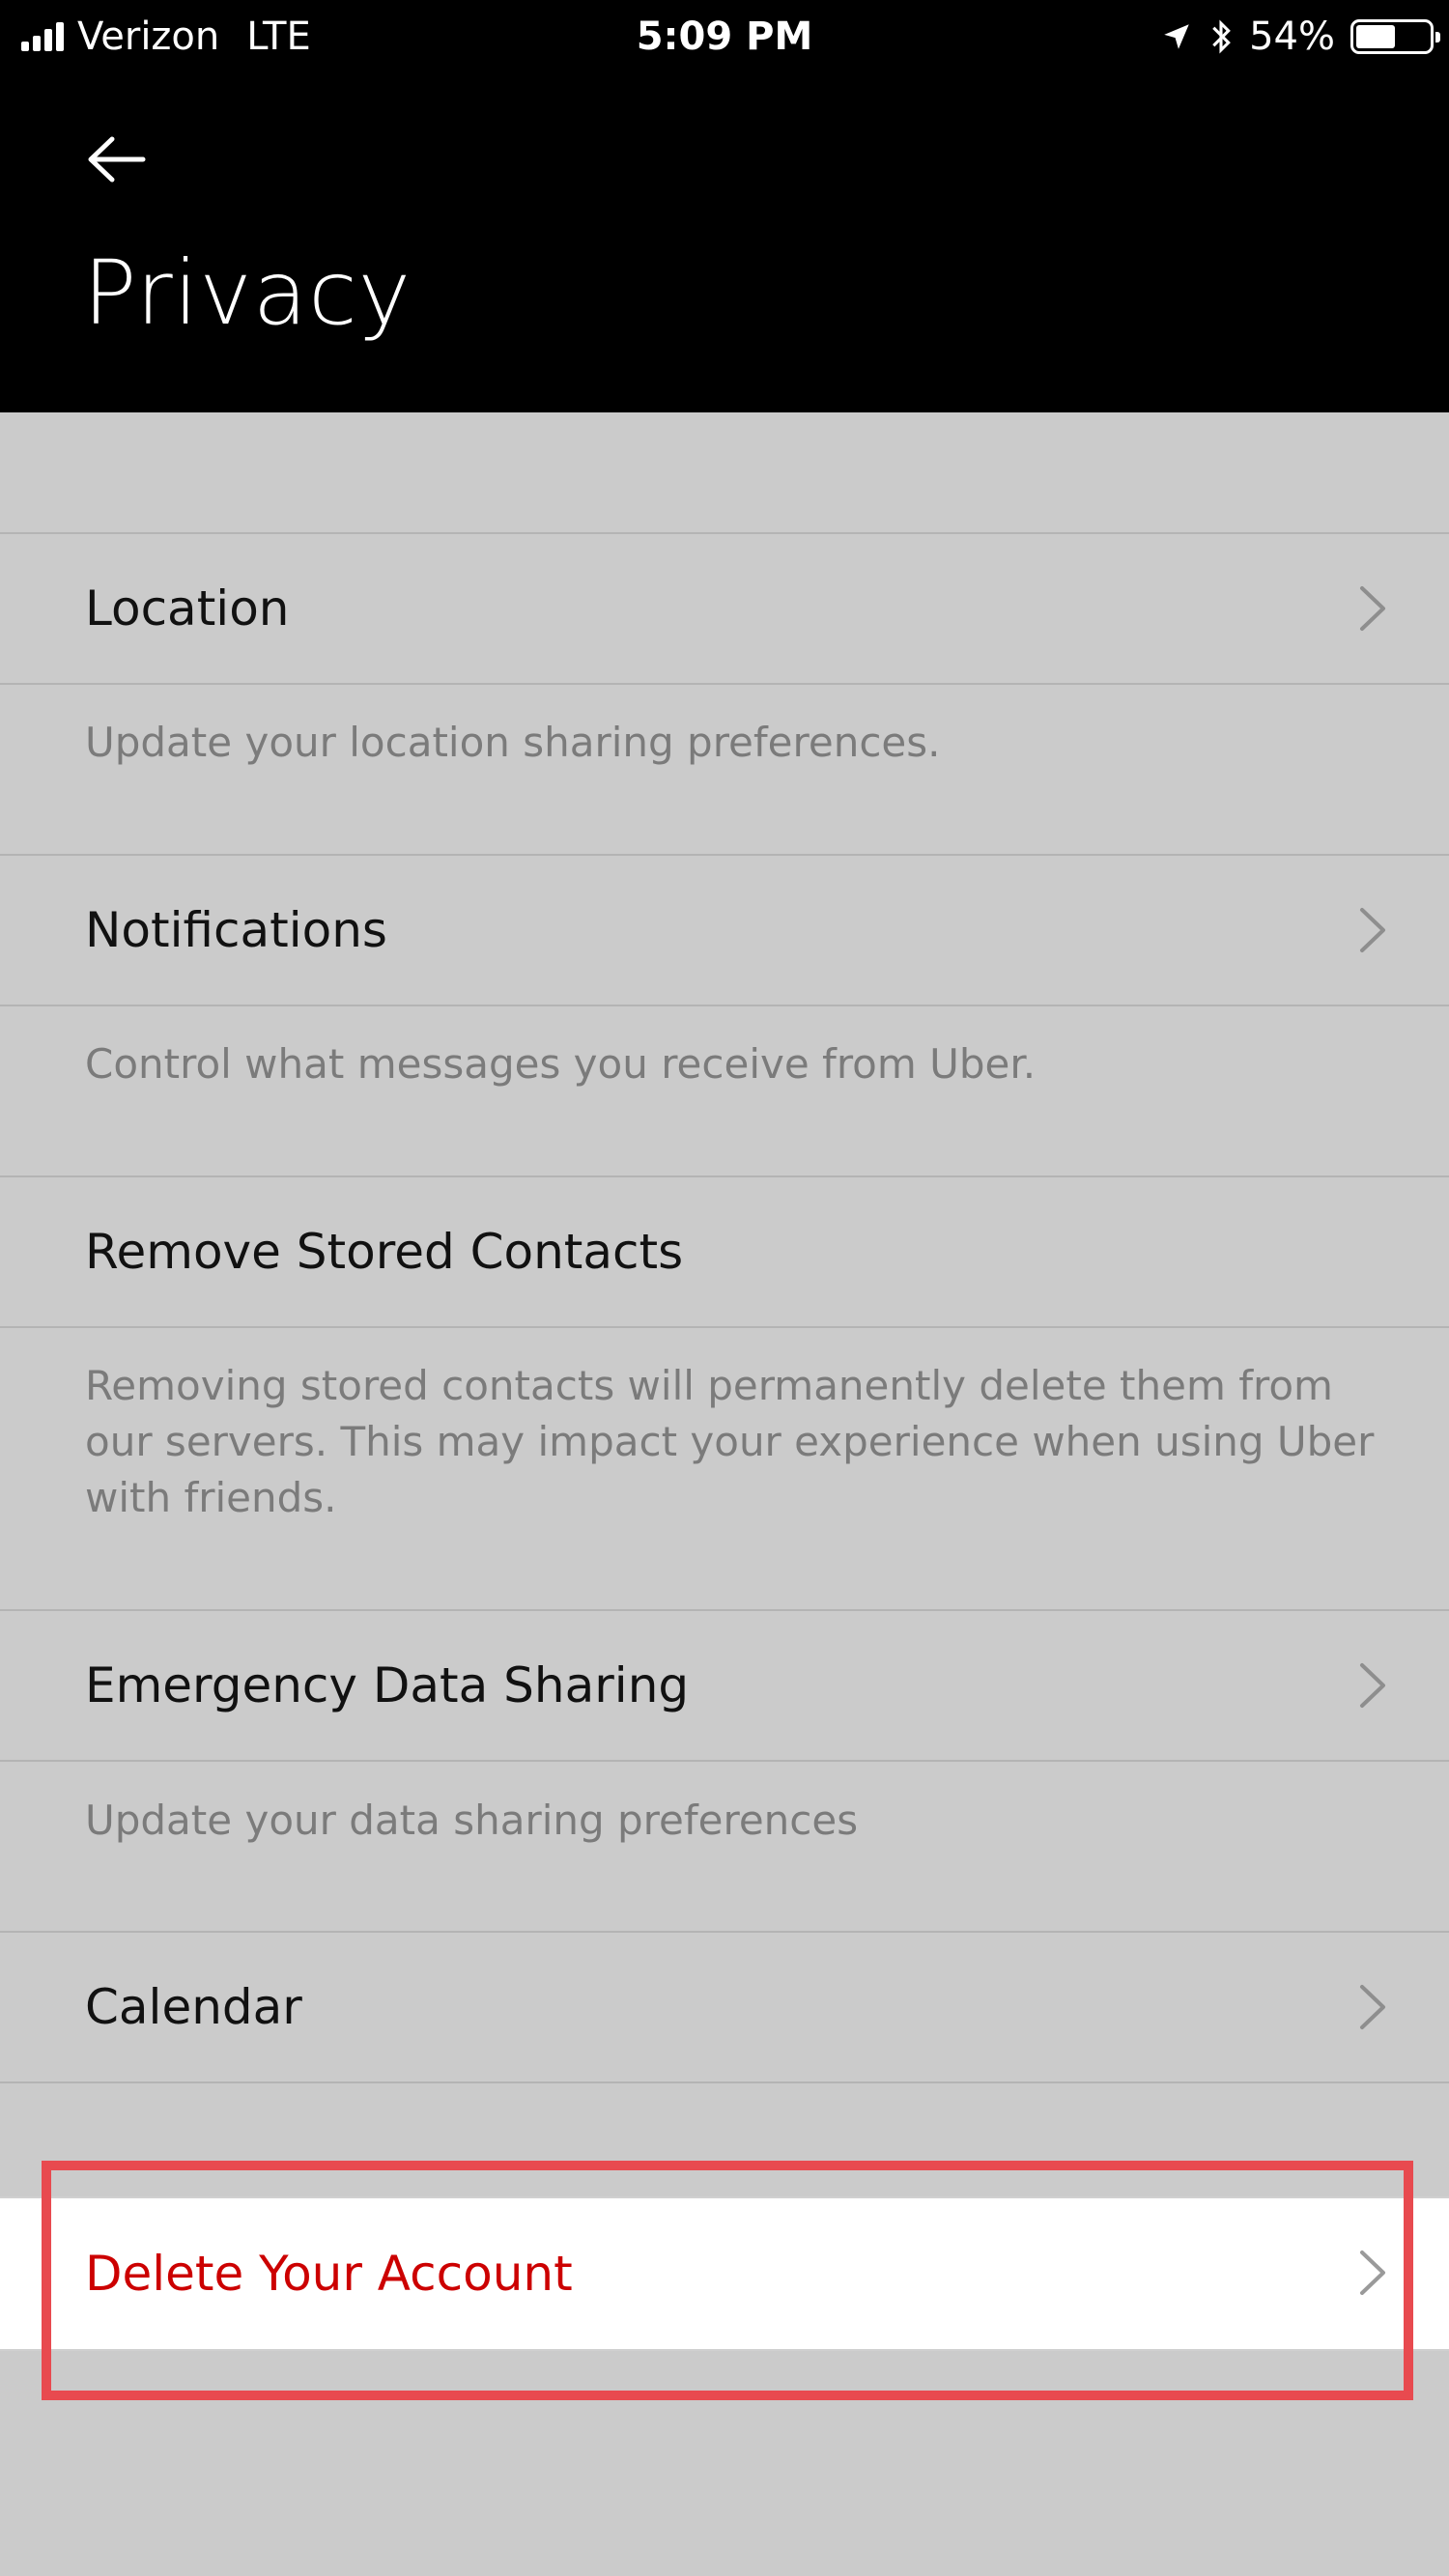 The width and height of the screenshot is (1449, 2576). What do you see at coordinates (248, 293) in the screenshot?
I see `page-title: Privacy` at bounding box center [248, 293].